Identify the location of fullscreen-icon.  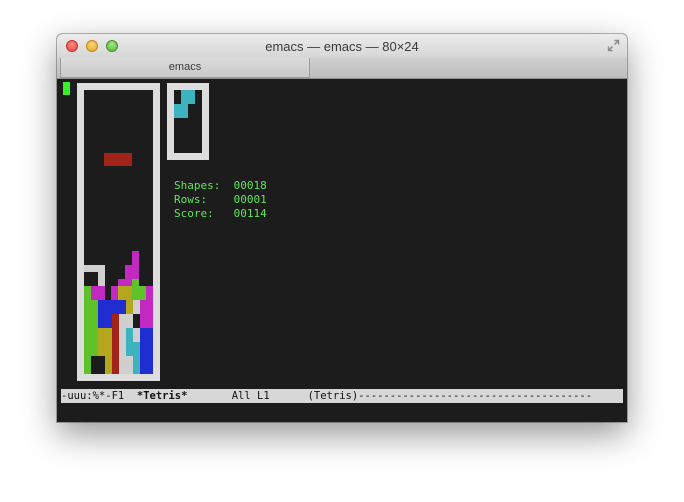
(613, 45).